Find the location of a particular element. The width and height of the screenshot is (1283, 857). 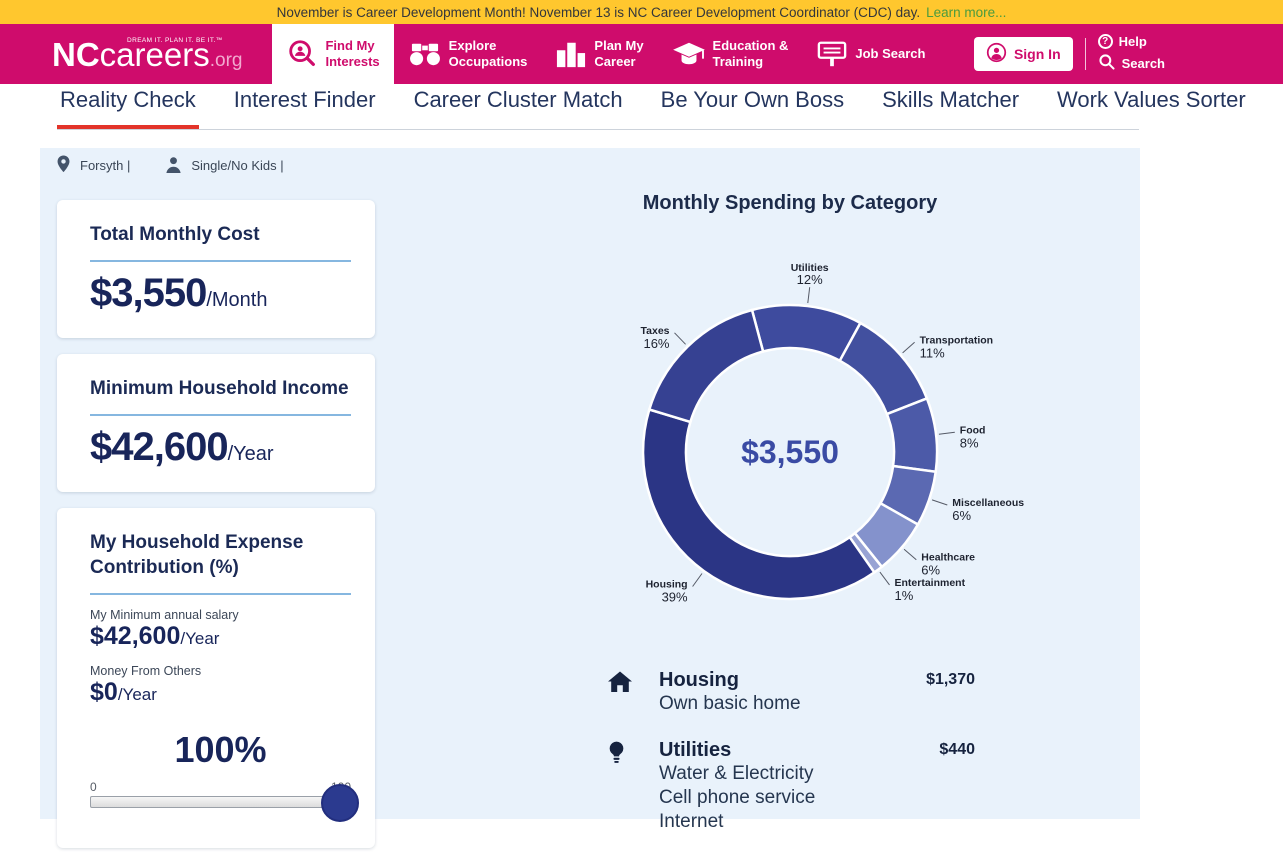

nav-label-line2: Career is located at coordinates (615, 61).